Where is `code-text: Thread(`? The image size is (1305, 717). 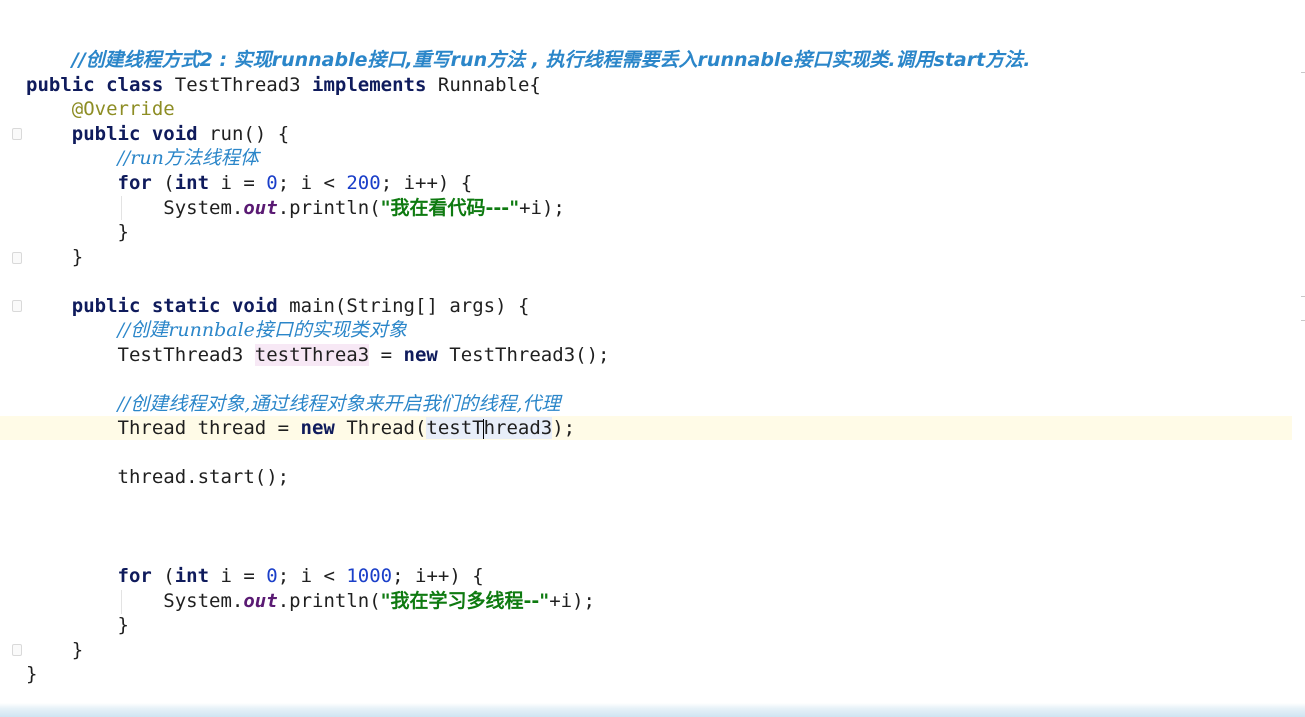 code-text: Thread( is located at coordinates (380, 428).